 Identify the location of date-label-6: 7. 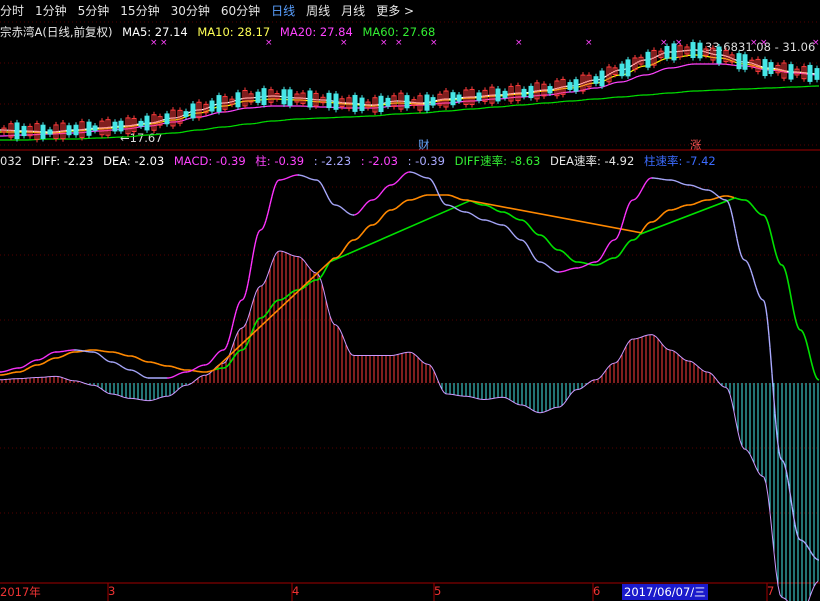
(771, 591).